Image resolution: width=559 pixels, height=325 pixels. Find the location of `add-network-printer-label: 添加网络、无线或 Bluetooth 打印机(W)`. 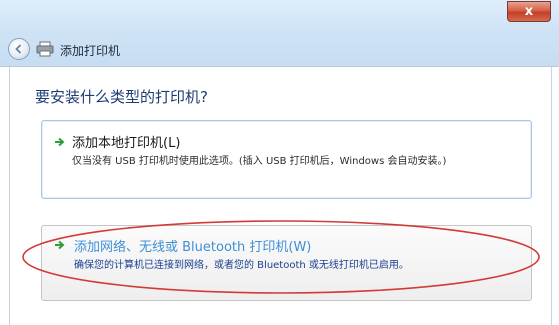

add-network-printer-label: 添加网络、无线或 Bluetooth 打印机(W) is located at coordinates (193, 247).